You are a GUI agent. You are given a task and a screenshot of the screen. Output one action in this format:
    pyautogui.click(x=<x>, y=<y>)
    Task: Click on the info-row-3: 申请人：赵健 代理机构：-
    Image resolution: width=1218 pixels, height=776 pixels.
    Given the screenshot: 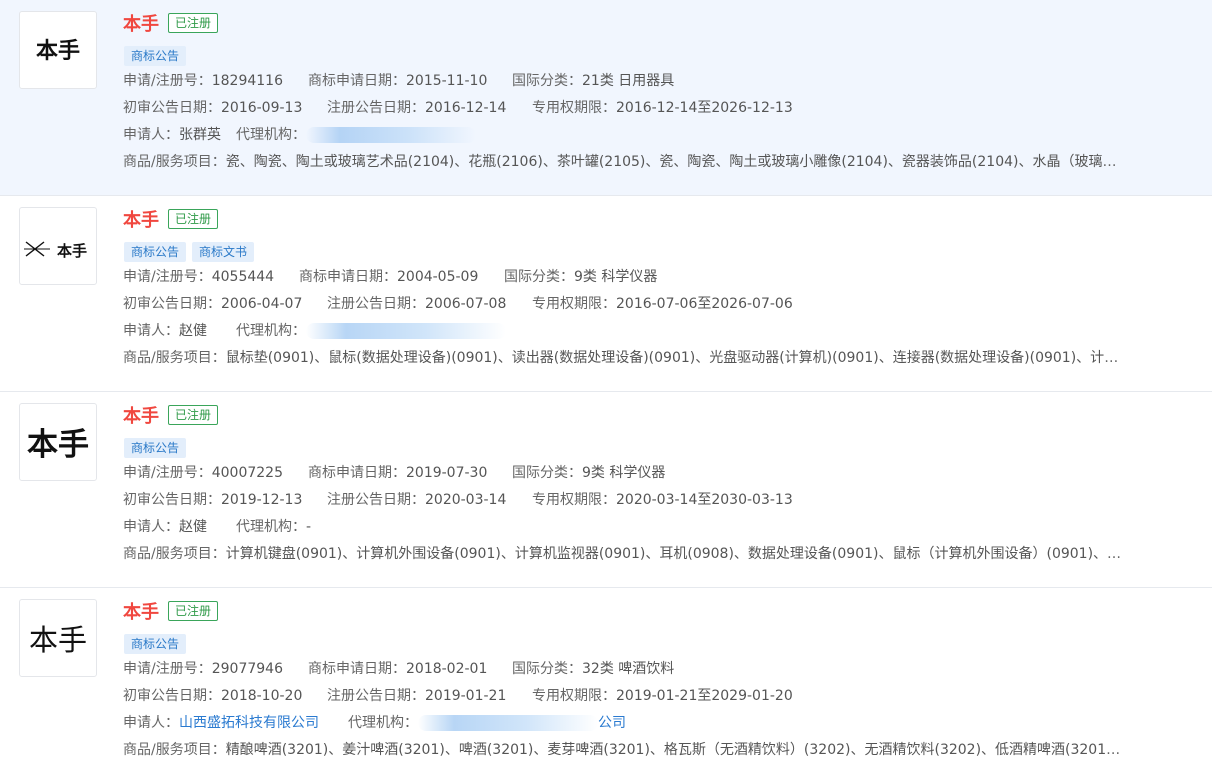 What is the action you would take?
    pyautogui.click(x=217, y=527)
    